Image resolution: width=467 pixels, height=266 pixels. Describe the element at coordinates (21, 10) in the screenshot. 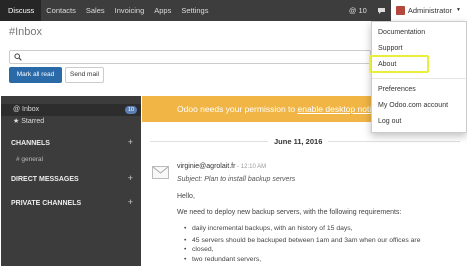

I see `nav-discuss: Discuss` at that location.